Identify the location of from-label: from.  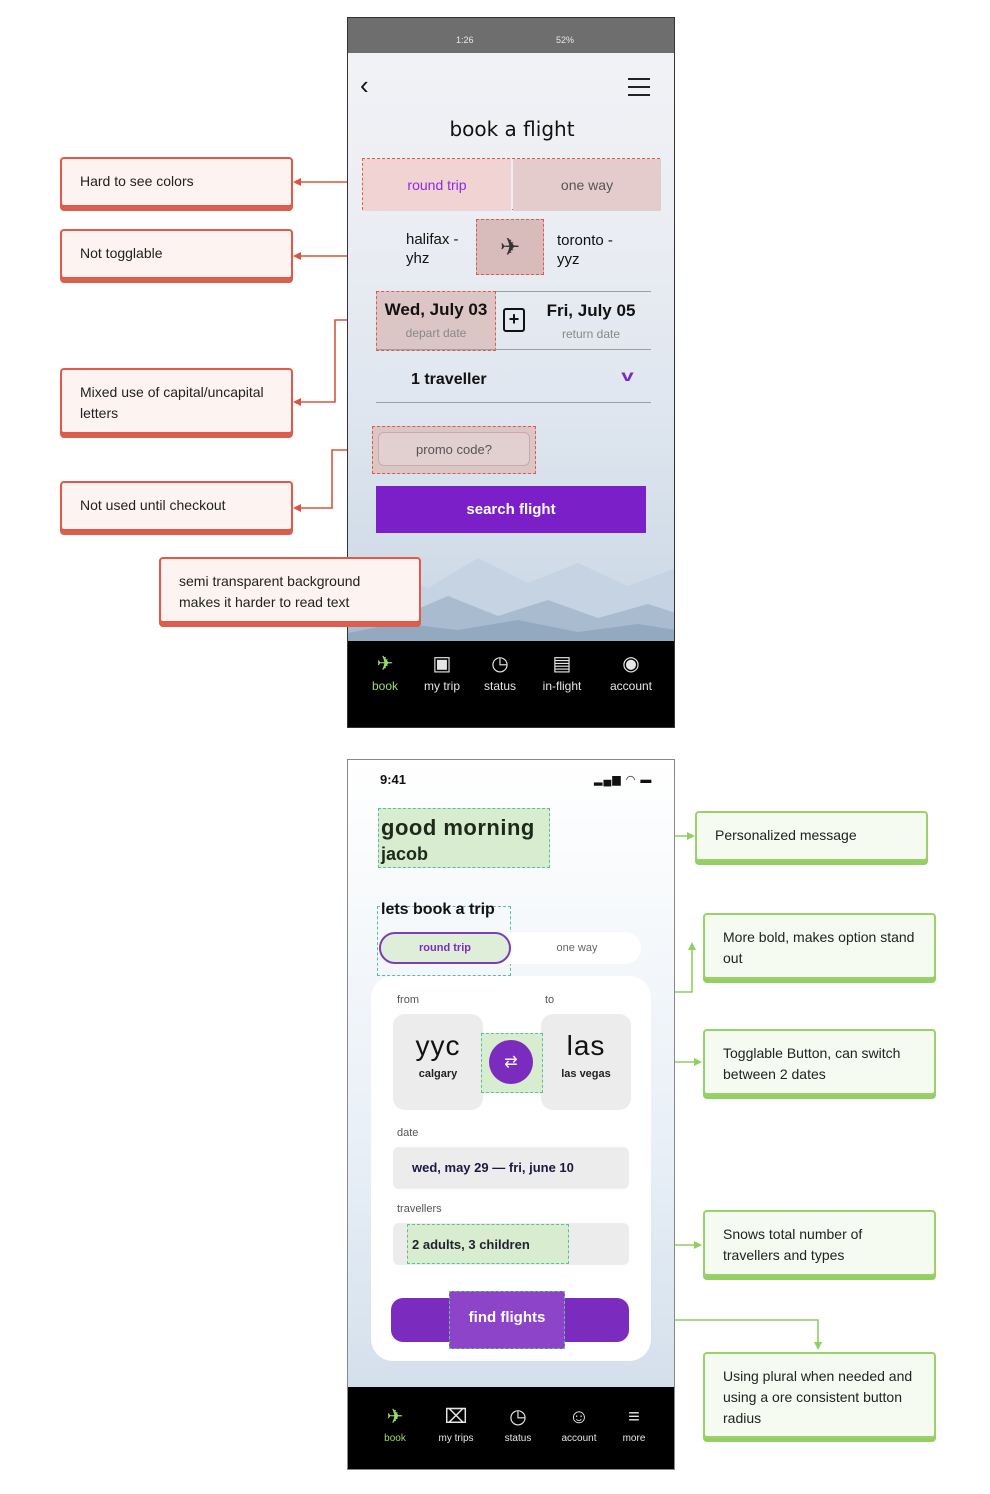
(408, 1000).